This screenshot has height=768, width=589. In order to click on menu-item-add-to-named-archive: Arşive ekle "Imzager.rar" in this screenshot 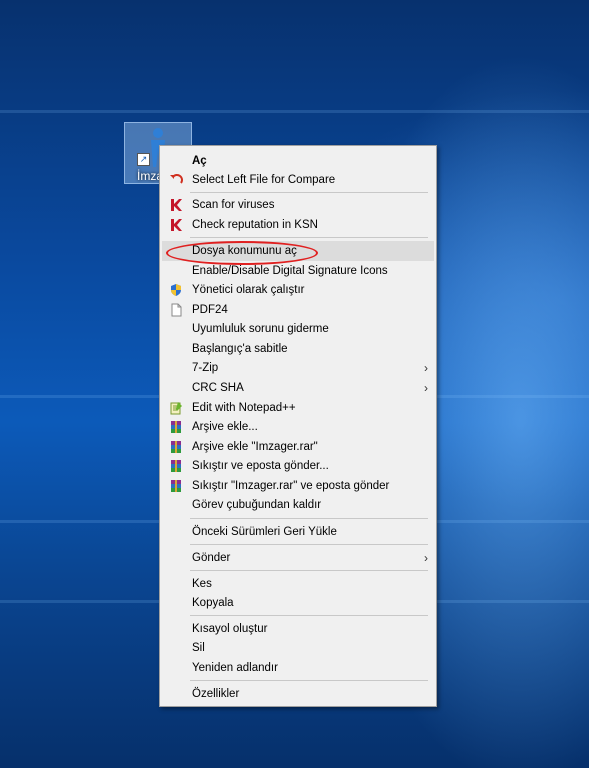, I will do `click(298, 447)`.